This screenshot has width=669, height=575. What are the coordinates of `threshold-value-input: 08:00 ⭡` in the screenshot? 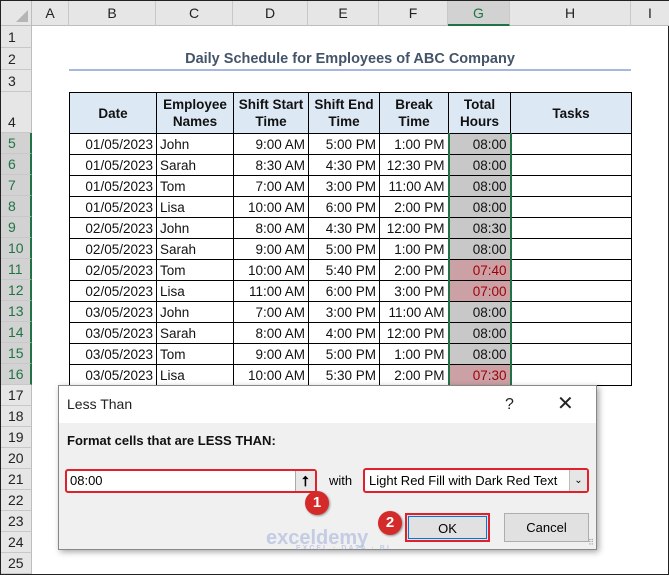 It's located at (191, 481).